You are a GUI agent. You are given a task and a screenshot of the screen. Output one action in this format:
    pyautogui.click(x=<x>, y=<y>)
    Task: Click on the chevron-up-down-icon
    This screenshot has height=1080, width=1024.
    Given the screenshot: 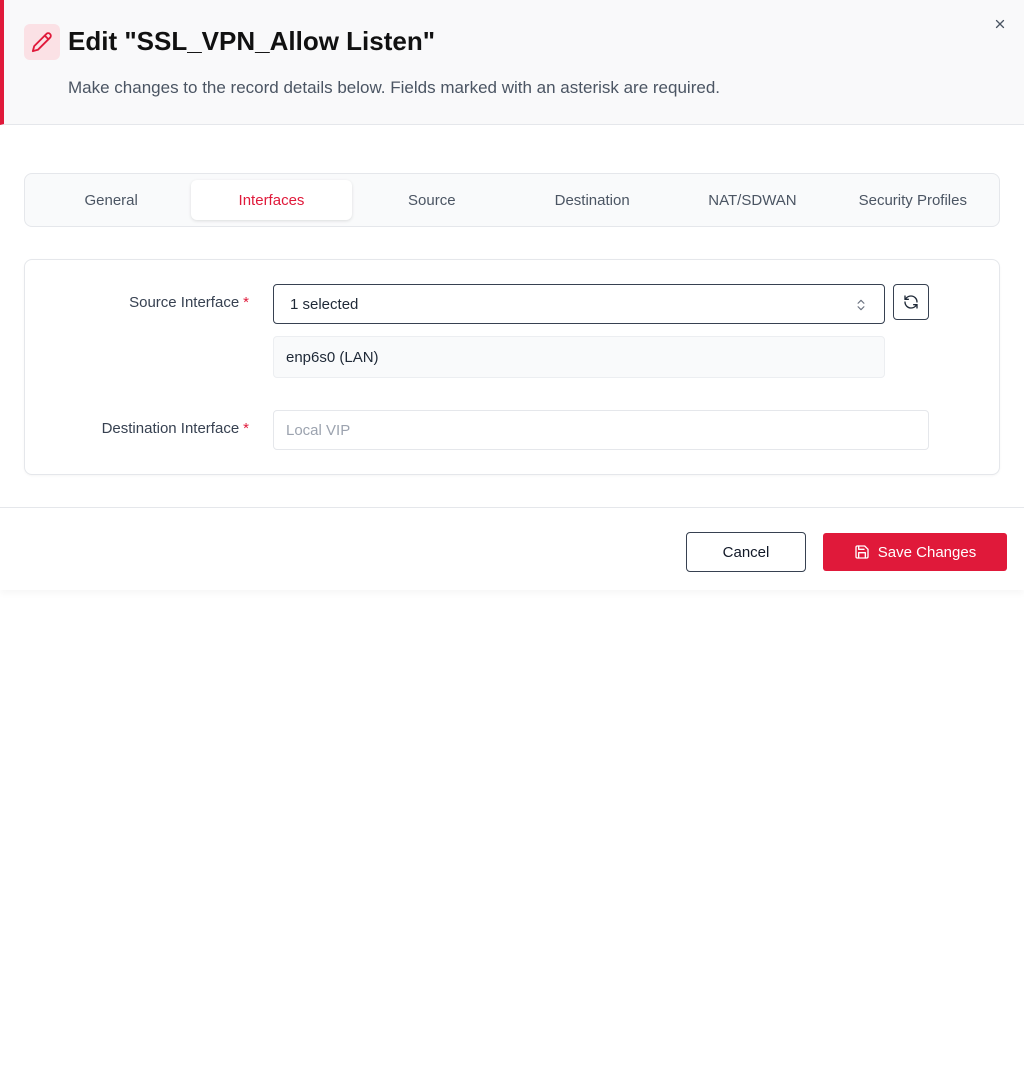 What is the action you would take?
    pyautogui.click(x=861, y=305)
    